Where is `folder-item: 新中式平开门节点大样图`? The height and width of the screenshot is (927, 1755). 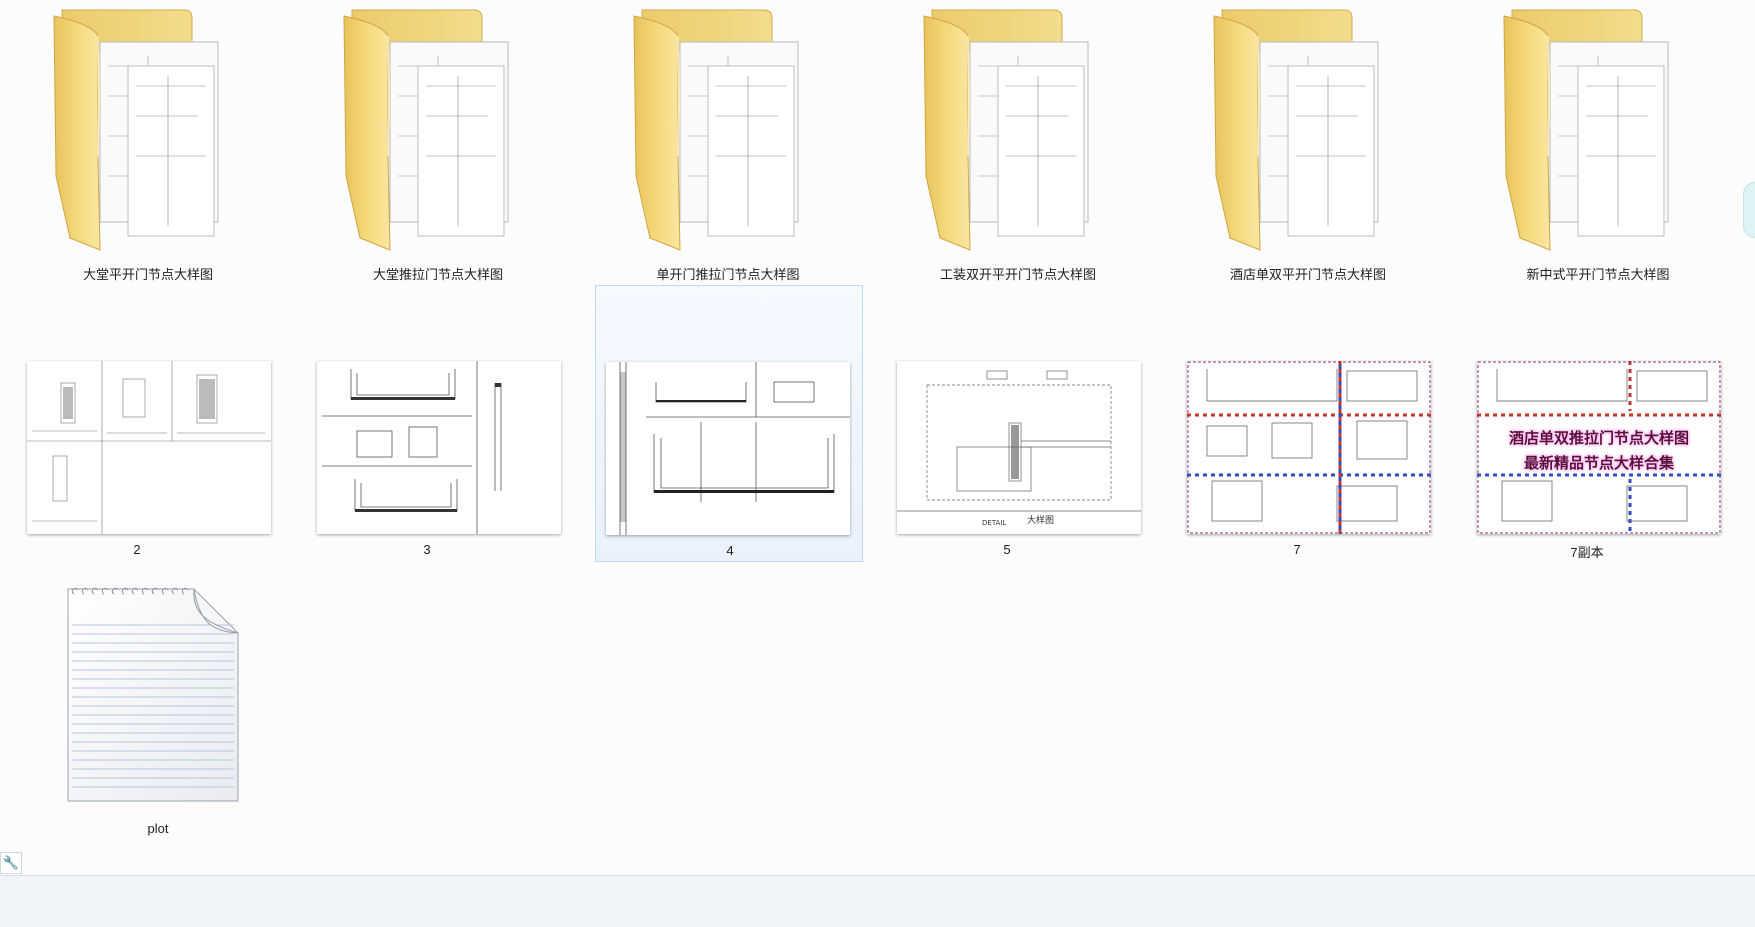
folder-item: 新中式平开门节点大样图 is located at coordinates (1598, 145).